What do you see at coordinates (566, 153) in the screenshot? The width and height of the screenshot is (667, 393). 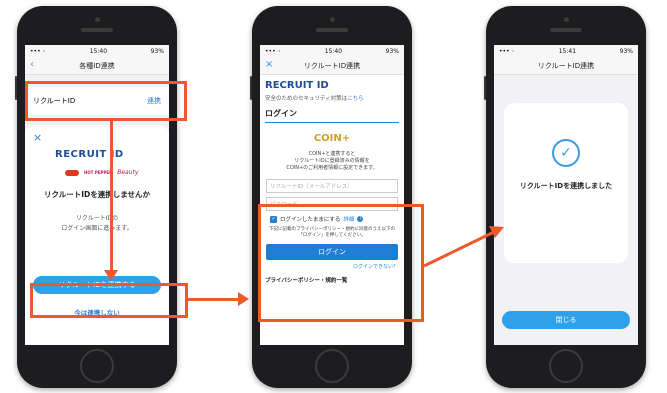 I see `check-circle-icon: ✓` at bounding box center [566, 153].